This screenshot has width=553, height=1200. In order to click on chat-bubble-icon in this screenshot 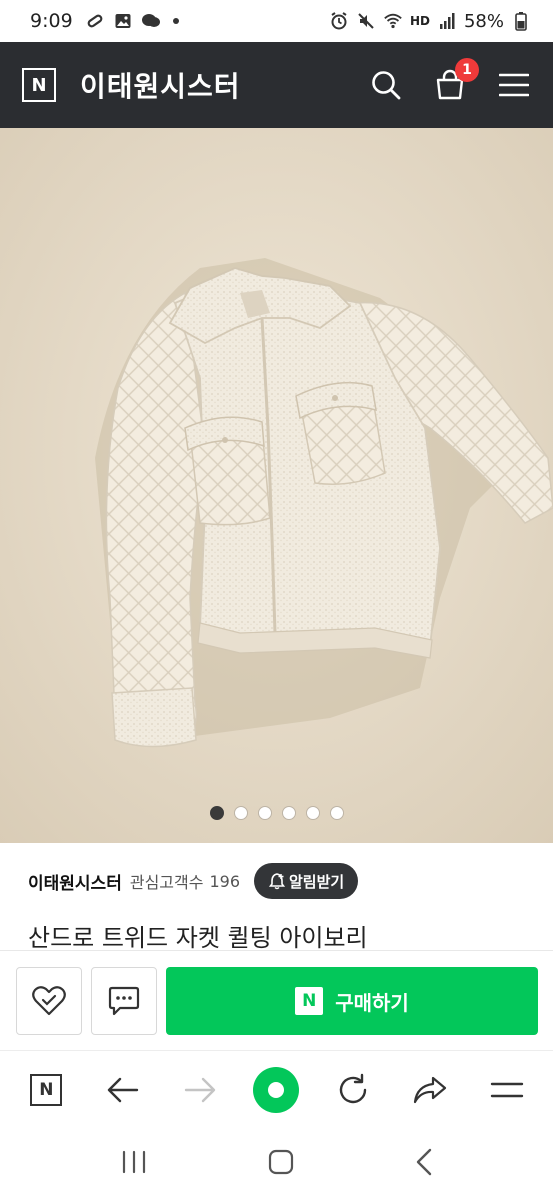, I will do `click(151, 21)`.